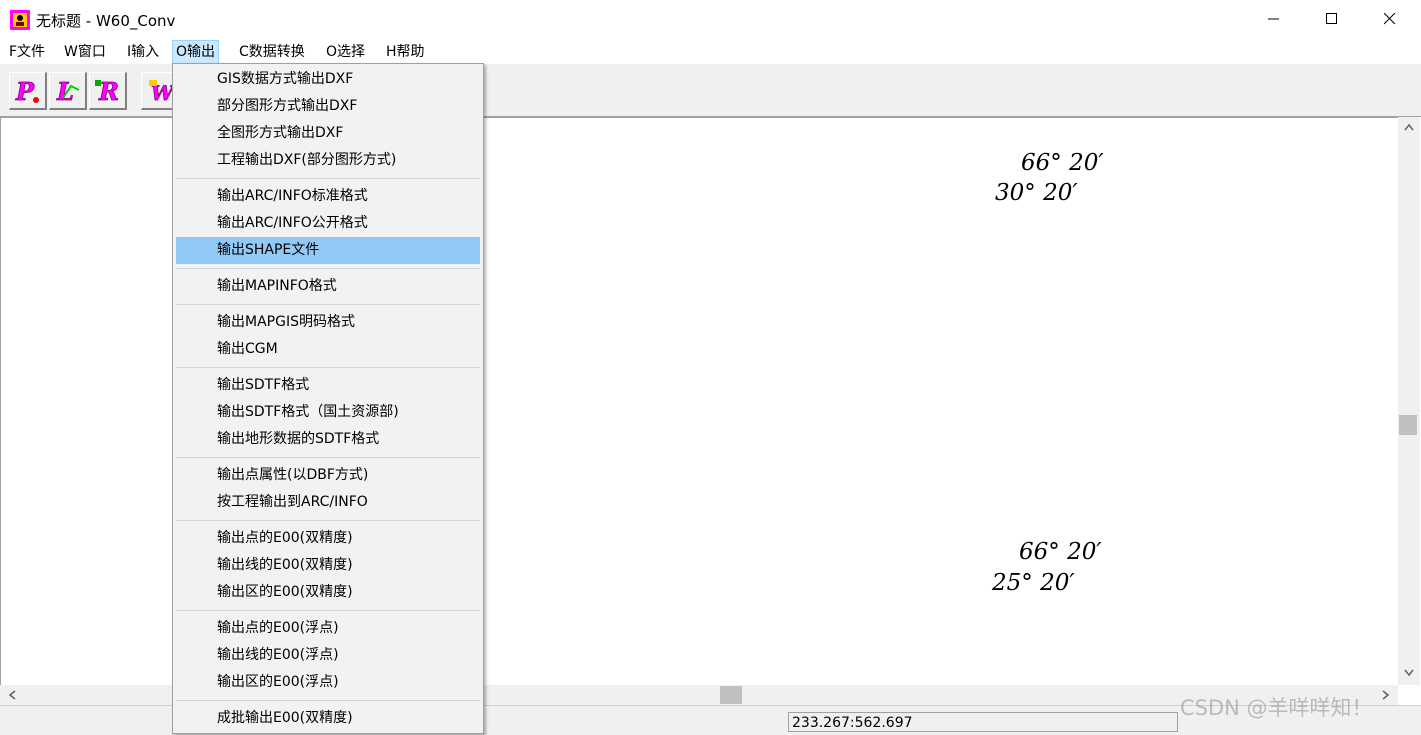 This screenshot has width=1421, height=735. What do you see at coordinates (328, 565) in the screenshot?
I see `menu-item-line-e00-double: 输出线的E00(双精度)` at bounding box center [328, 565].